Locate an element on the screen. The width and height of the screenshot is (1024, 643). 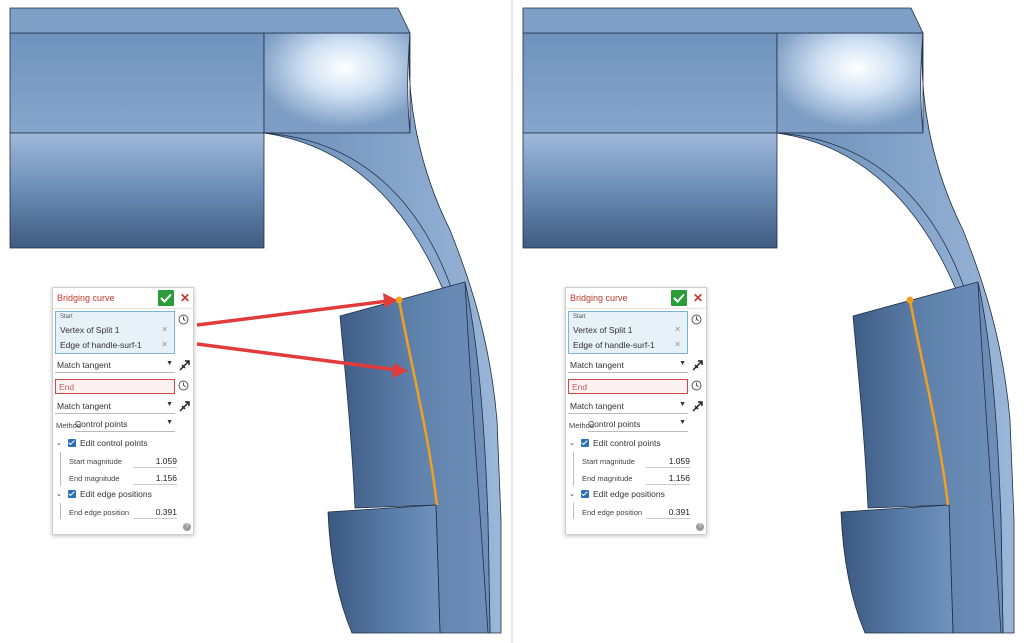
body-top-front-face is located at coordinates (650, 83).